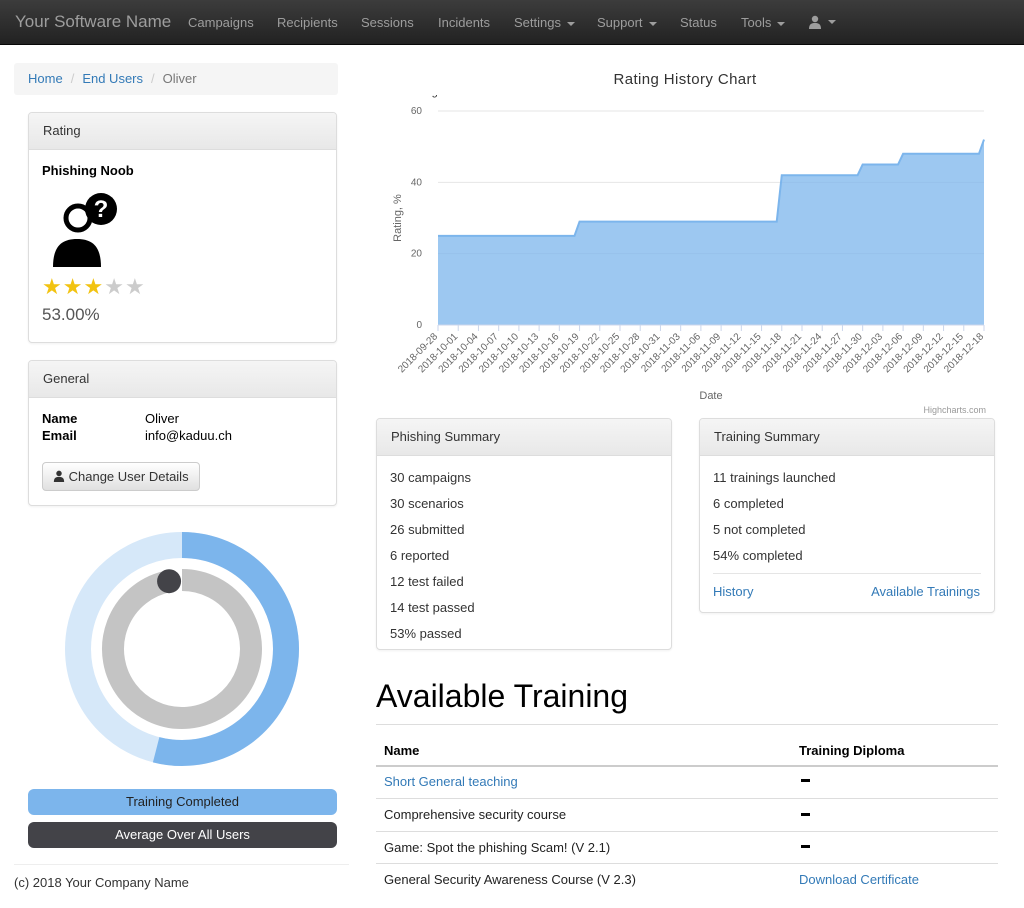  I want to click on breadcrumb: Home / End Users / Oliver, so click(176, 79).